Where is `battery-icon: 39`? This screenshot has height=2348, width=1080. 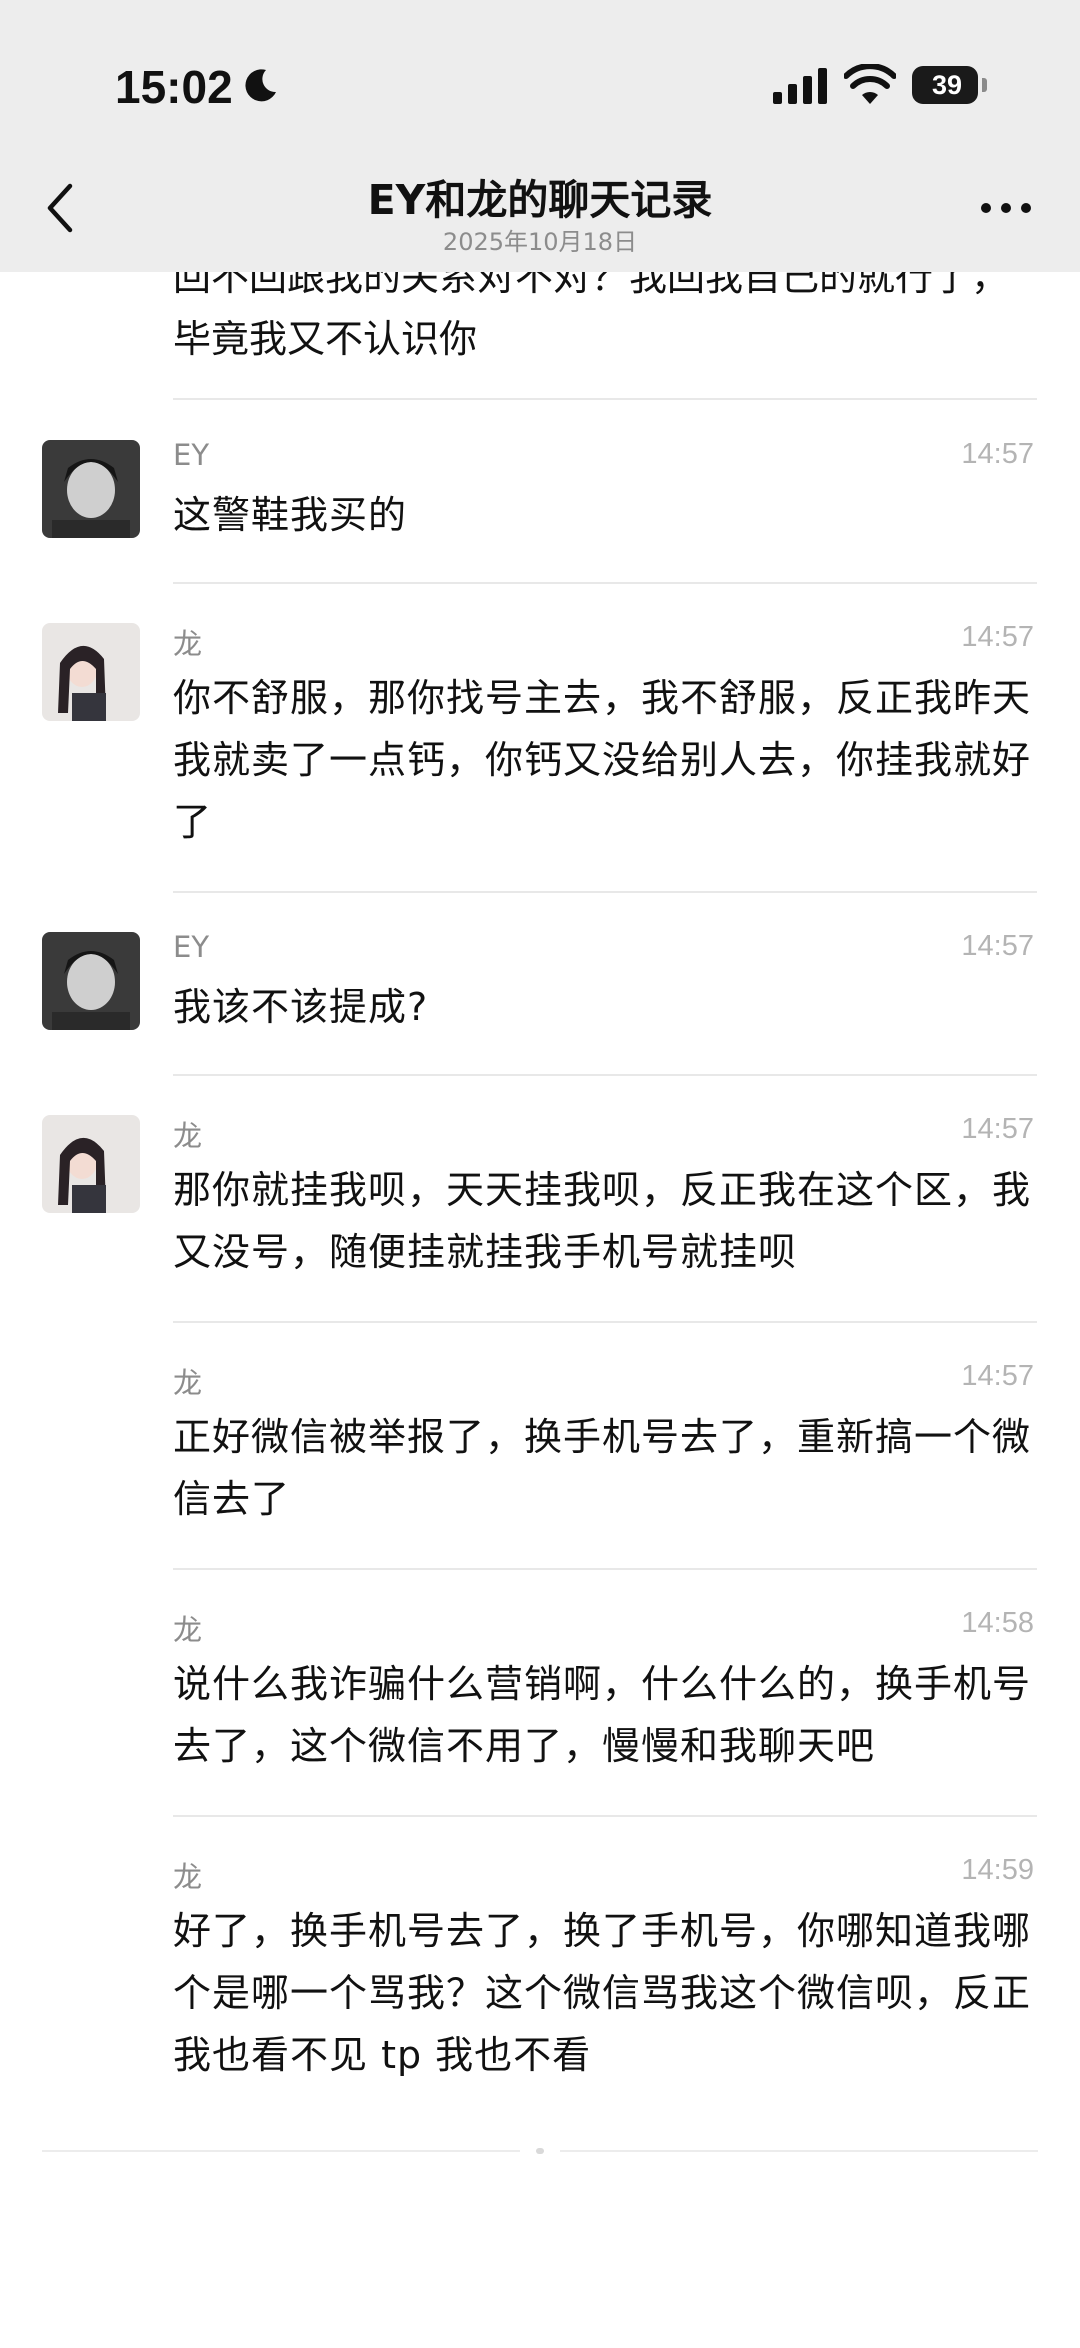 battery-icon: 39 is located at coordinates (945, 85).